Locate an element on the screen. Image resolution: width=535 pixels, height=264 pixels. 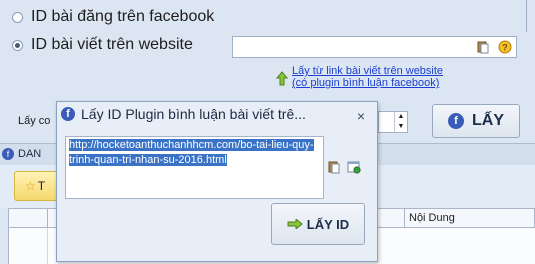
website-link-line1: Lấy từ link bài viết trên website is located at coordinates (368, 71).